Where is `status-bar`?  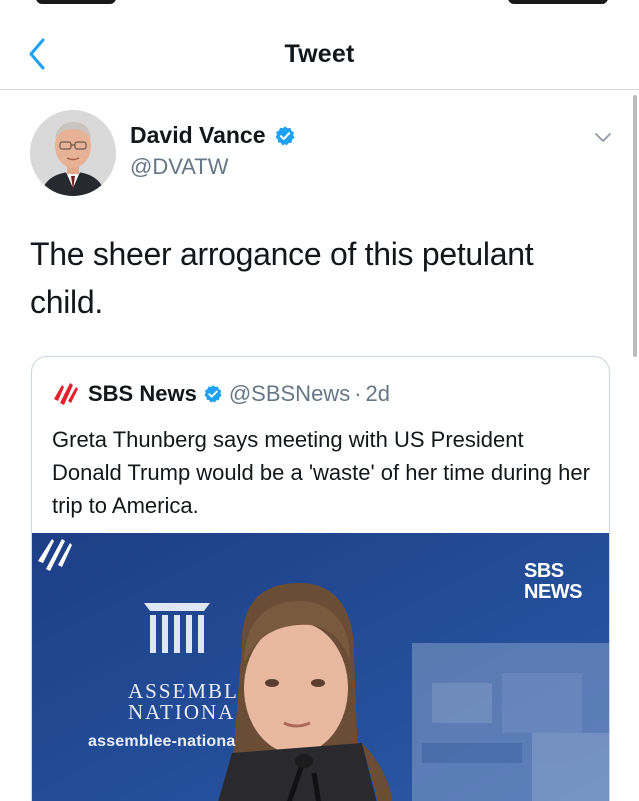 status-bar is located at coordinates (319, 7).